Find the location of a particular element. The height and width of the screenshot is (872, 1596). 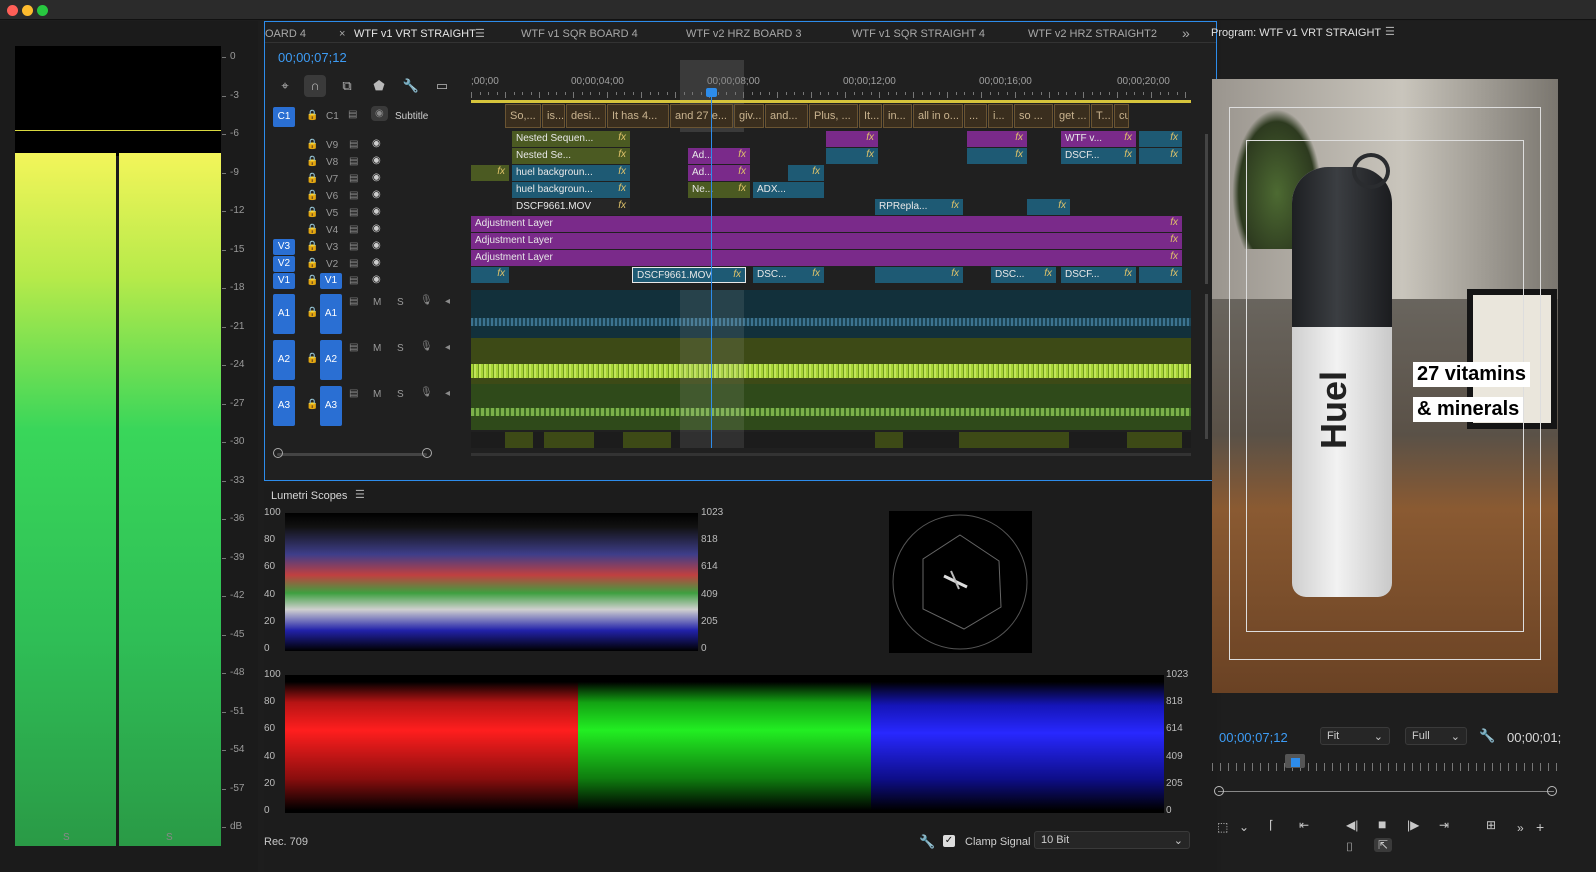

clip-v1-blue3: fx is located at coordinates (1160, 275).